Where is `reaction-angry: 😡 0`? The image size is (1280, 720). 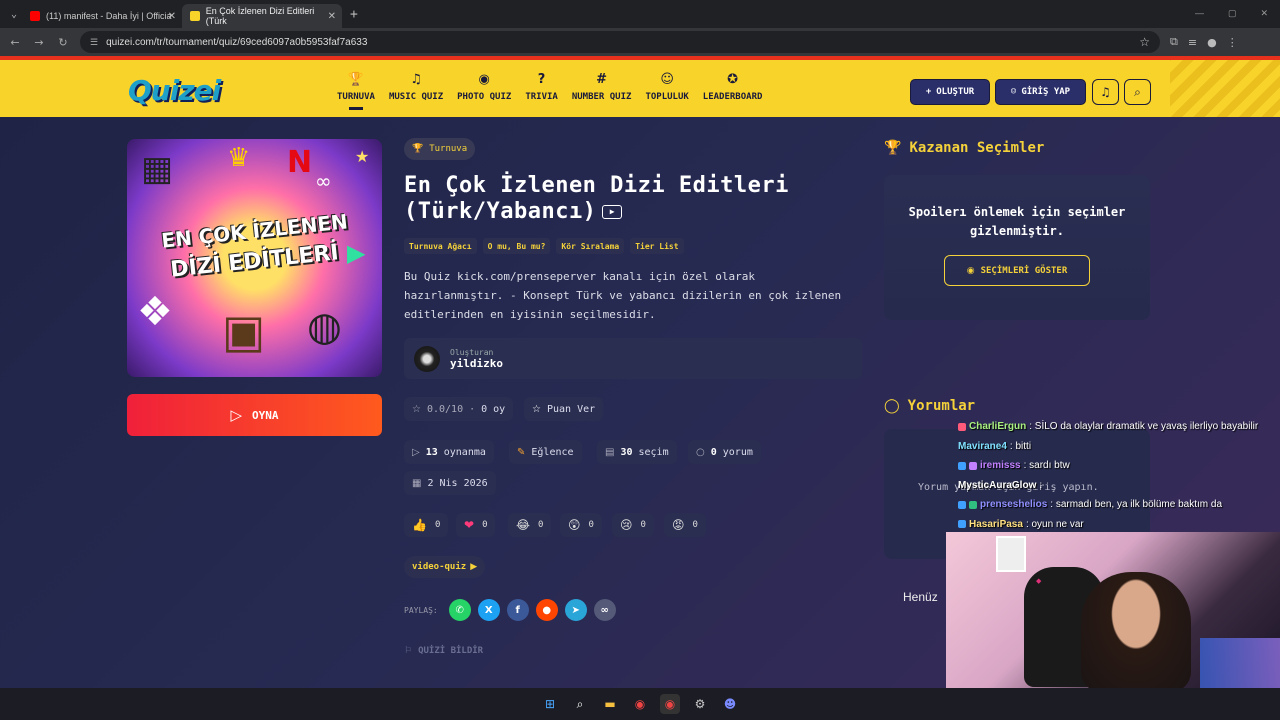 reaction-angry: 😡 0 is located at coordinates (685, 525).